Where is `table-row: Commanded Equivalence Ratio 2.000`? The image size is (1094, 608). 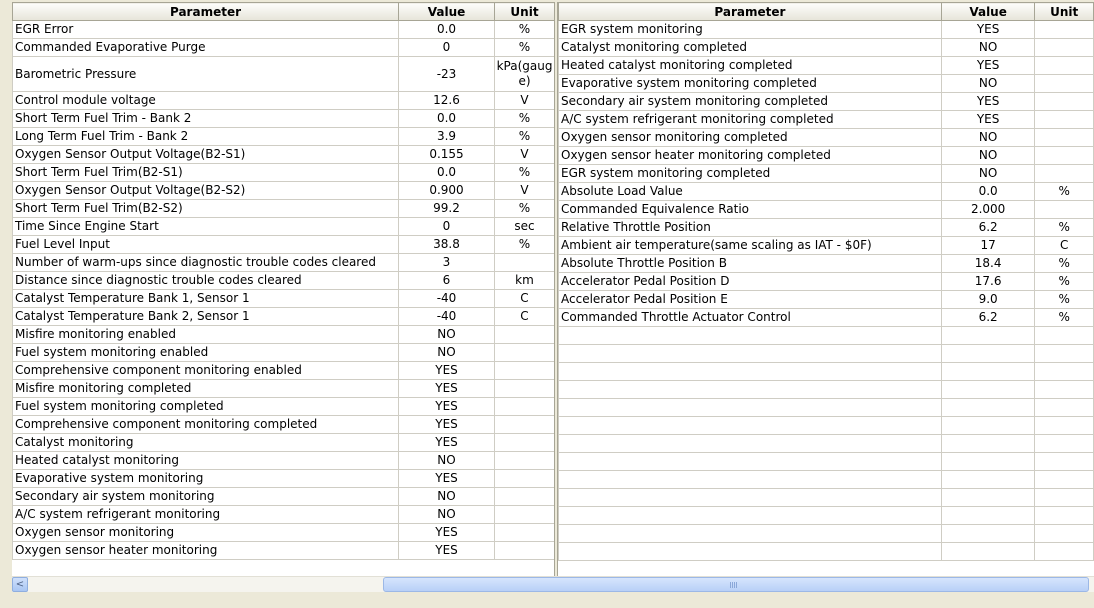 table-row: Commanded Equivalence Ratio 2.000 is located at coordinates (826, 209).